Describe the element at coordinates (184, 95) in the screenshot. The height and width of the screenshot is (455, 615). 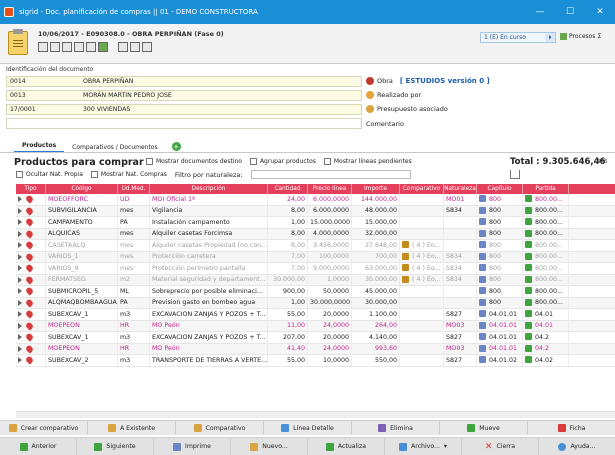
I see `realizado-field: 0013 MORÁN MARTIN PEDRO JOSE` at that location.